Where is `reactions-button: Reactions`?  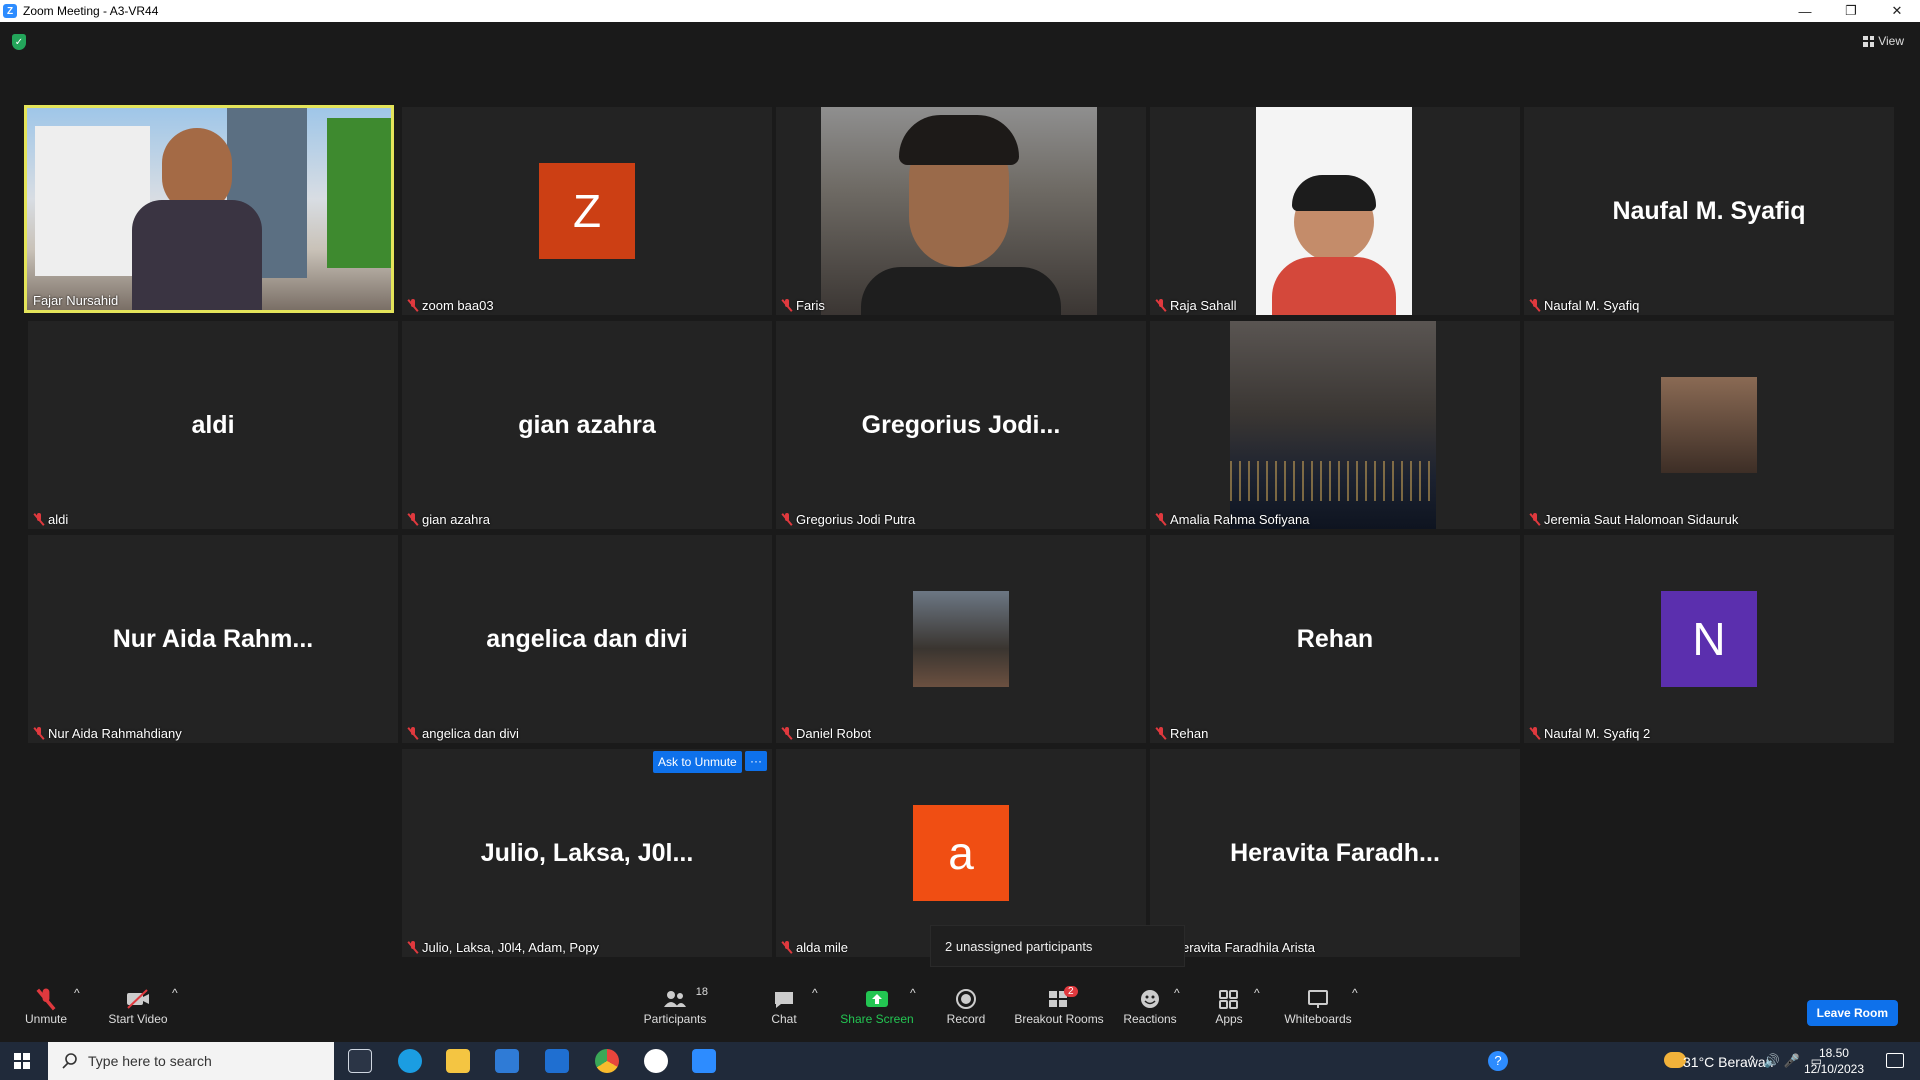 reactions-button: Reactions is located at coordinates (1150, 1006).